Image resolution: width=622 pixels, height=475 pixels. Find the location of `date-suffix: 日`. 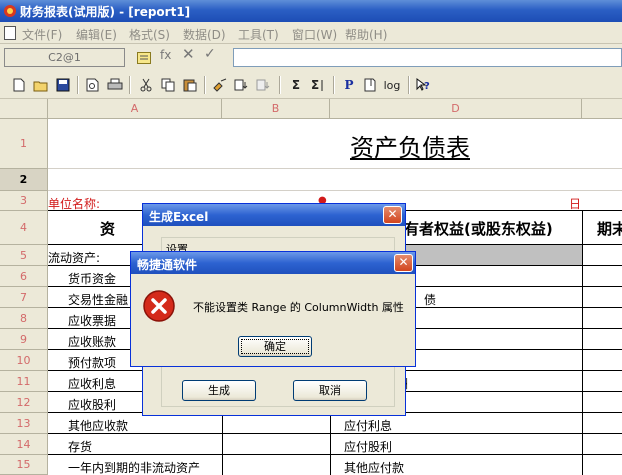

date-suffix: 日 is located at coordinates (575, 203).